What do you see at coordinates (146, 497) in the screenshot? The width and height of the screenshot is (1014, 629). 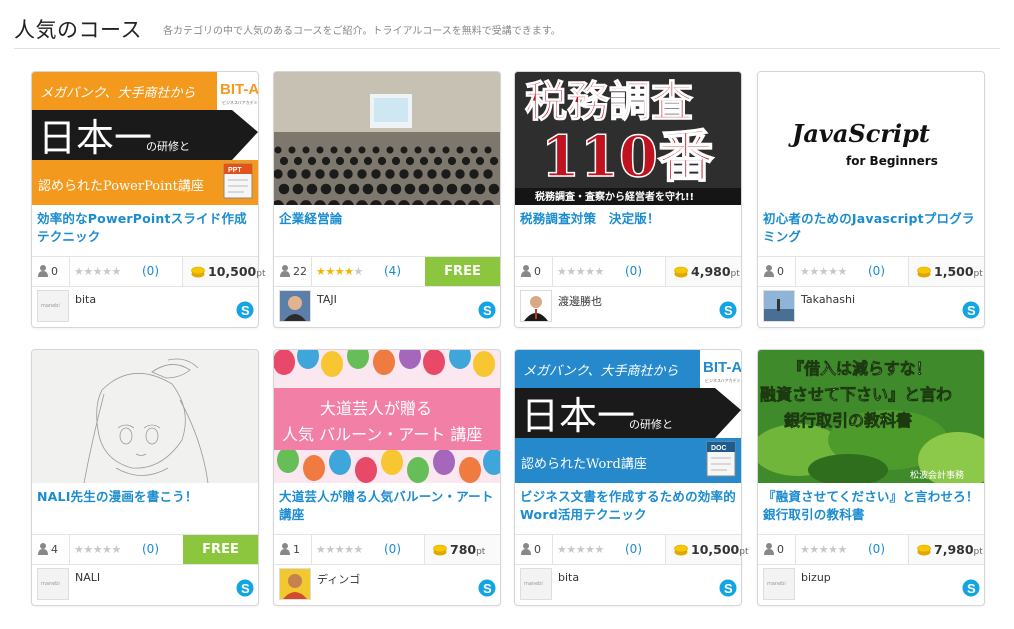 I see `course-title-link: NALI先生の漫画を書こう！` at bounding box center [146, 497].